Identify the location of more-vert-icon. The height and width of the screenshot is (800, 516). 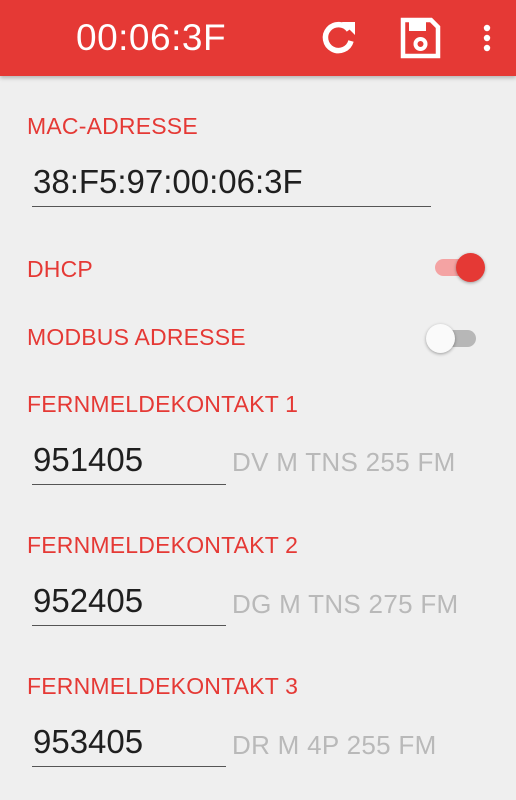
(487, 38).